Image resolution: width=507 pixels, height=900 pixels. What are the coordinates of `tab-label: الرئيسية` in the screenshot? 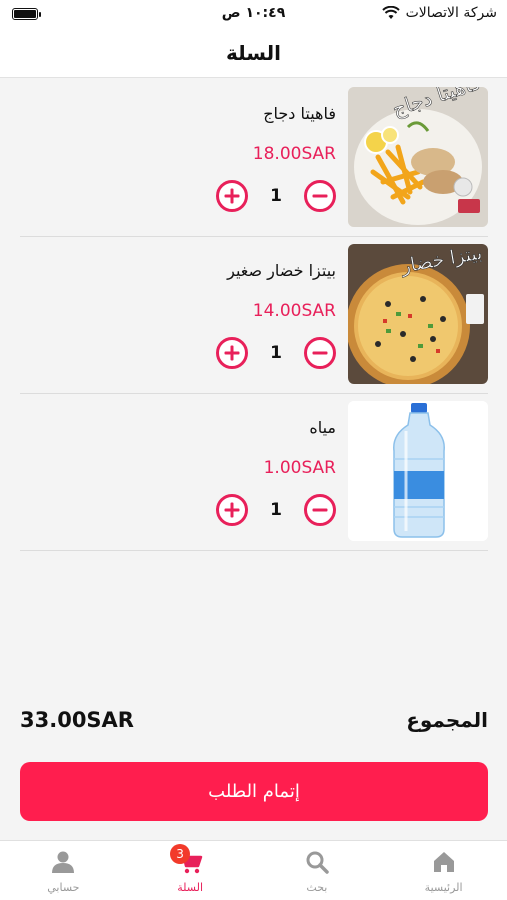 It's located at (443, 887).